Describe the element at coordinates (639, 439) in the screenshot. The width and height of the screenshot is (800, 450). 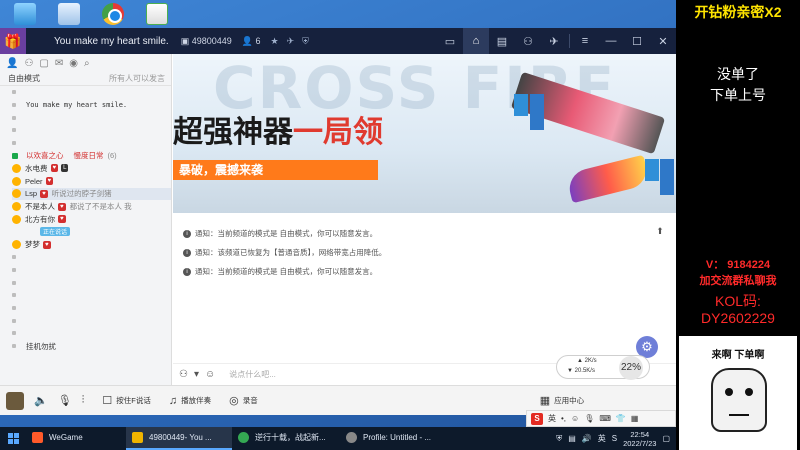
I see `clock: 22:54 2022/7/23` at that location.